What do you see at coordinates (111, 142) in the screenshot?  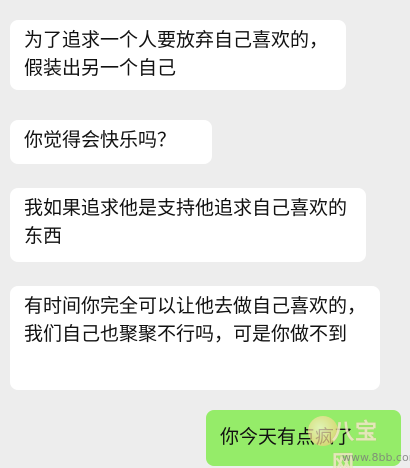 I see `message-bubble-incoming: 你觉得会快乐吗？` at bounding box center [111, 142].